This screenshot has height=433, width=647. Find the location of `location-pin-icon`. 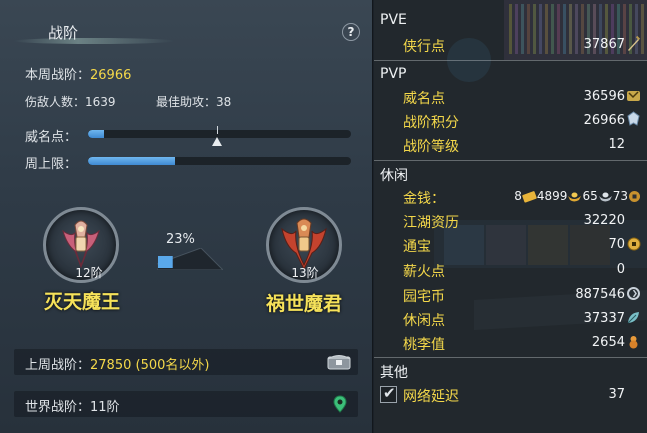

location-pin-icon is located at coordinates (340, 404).